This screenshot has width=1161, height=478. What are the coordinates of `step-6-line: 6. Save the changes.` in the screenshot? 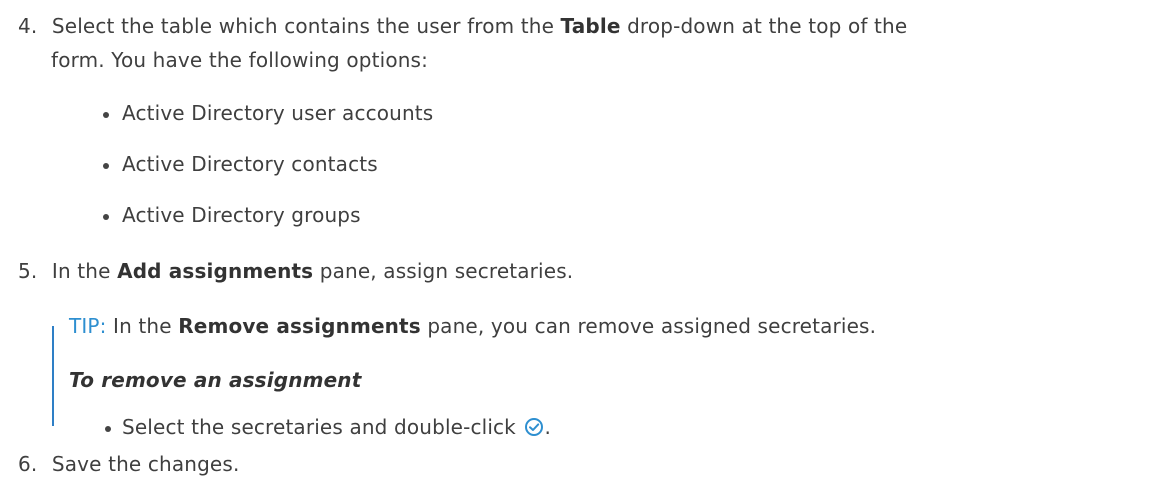 It's located at (128, 464).